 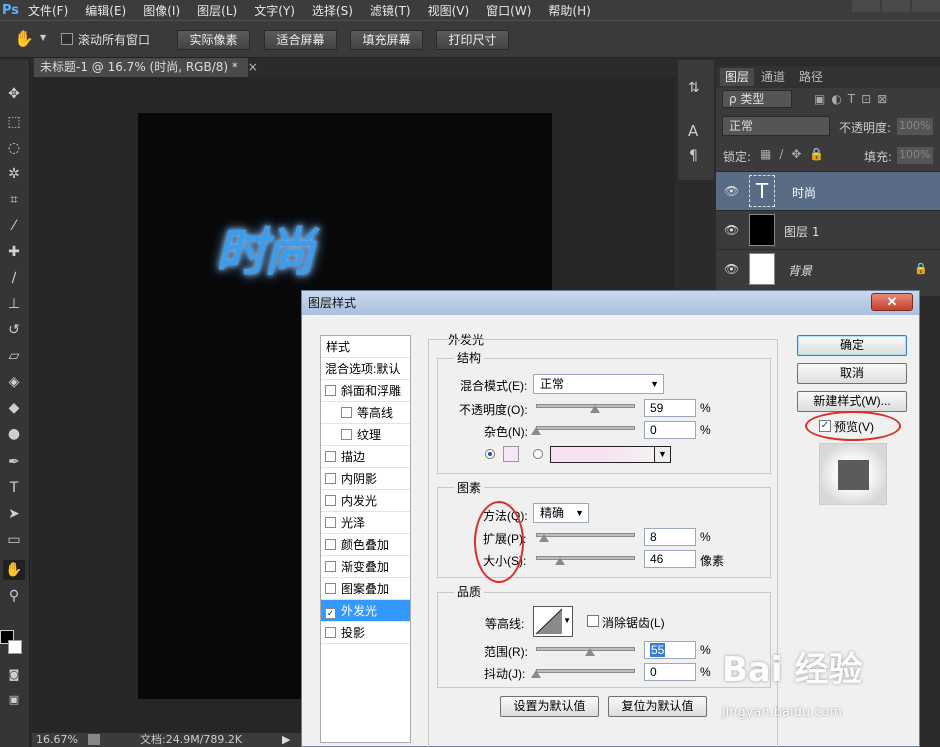 What do you see at coordinates (896, 6) in the screenshot?
I see `maximize-button` at bounding box center [896, 6].